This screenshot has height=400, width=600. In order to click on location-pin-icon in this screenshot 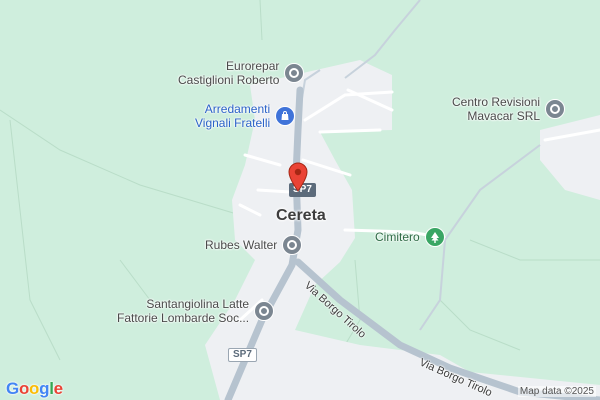, I will do `click(298, 179)`.